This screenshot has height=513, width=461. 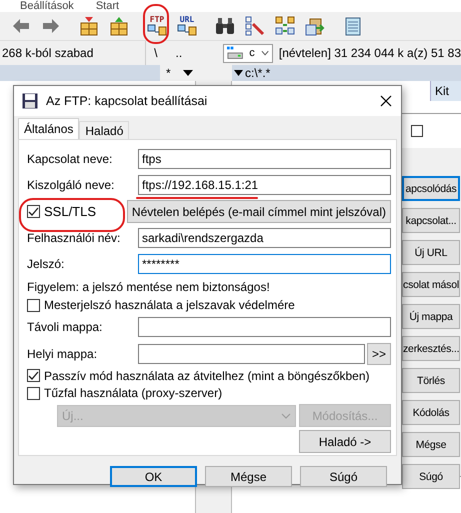 I want to click on window-button: csolat másol, so click(x=431, y=284).